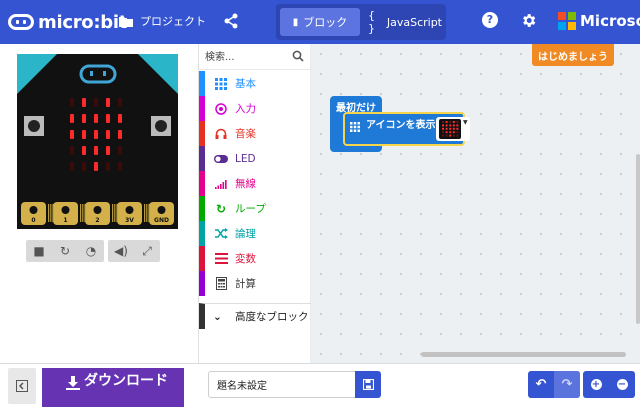 This screenshot has width=640, height=407. Describe the element at coordinates (161, 220) in the screenshot. I see `svg-text: GND` at that location.